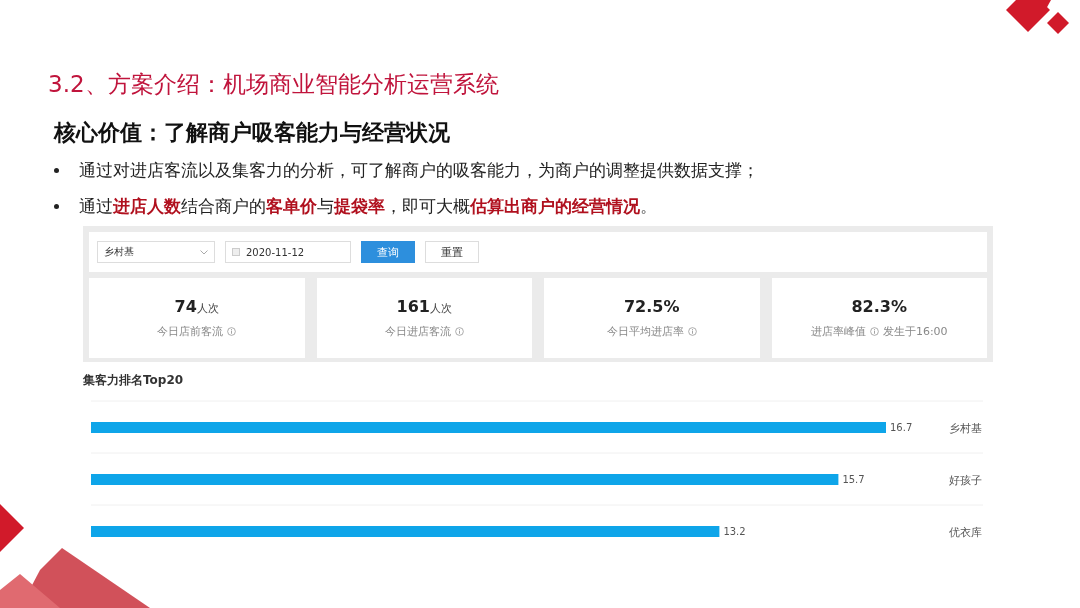 Image resolution: width=1080 pixels, height=608 pixels. Describe the element at coordinates (236, 252) in the screenshot. I see `calendar-icon` at that location.